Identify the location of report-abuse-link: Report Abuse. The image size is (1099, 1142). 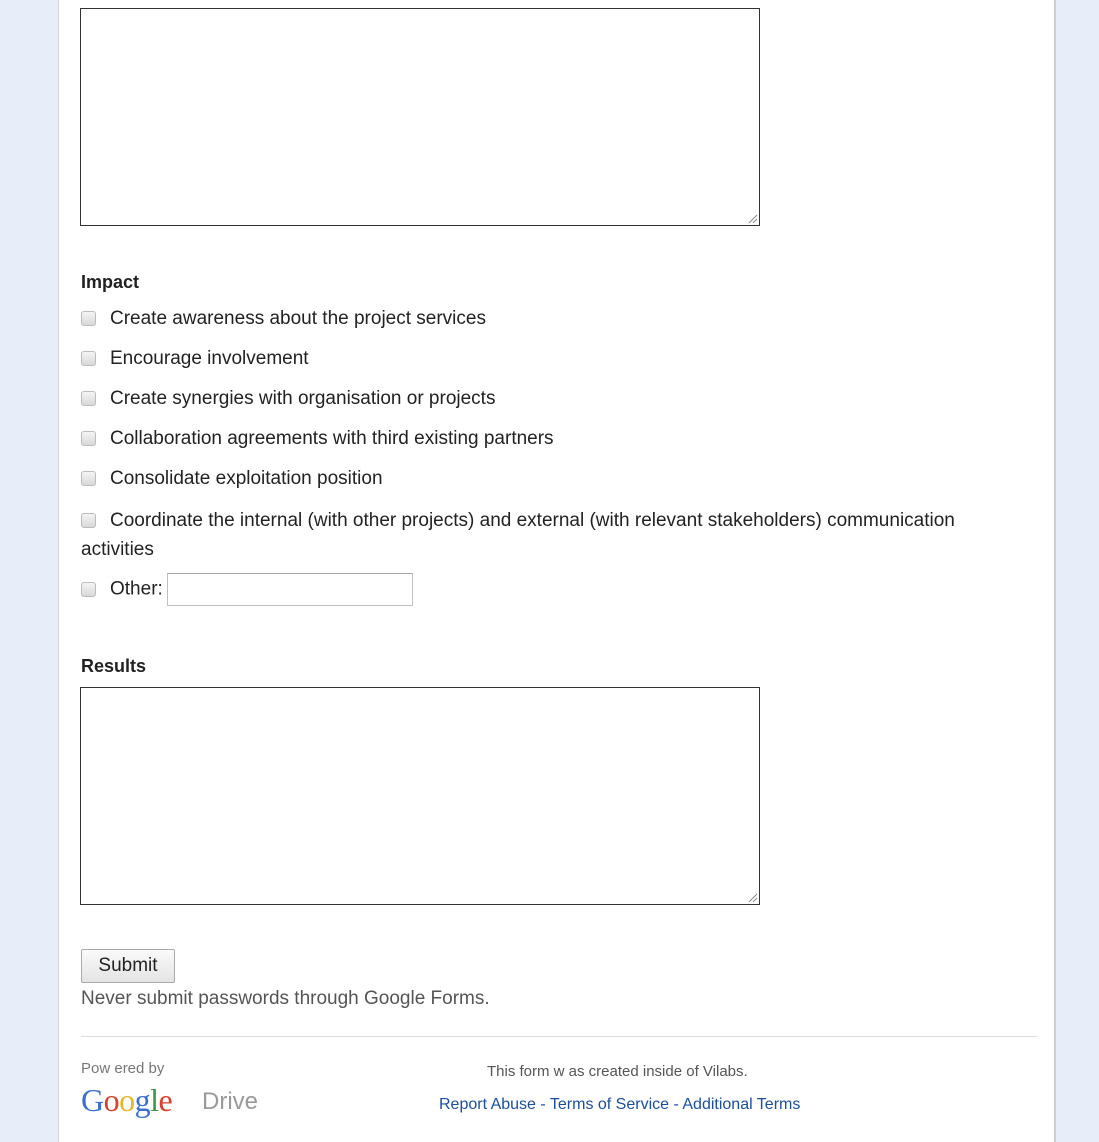
(487, 1104).